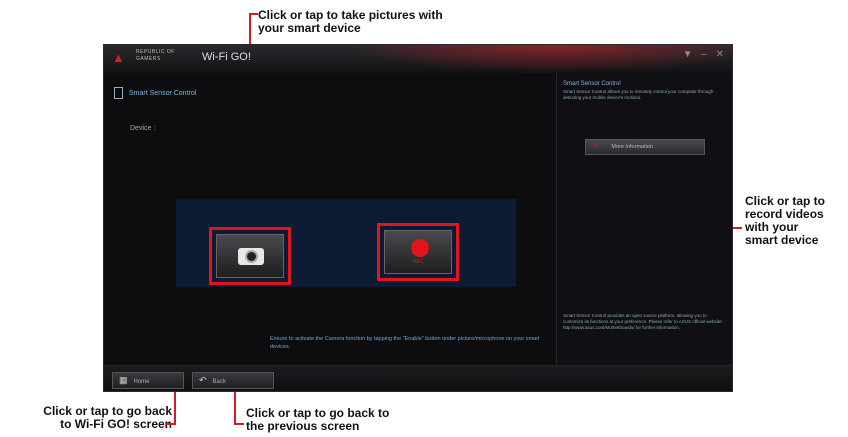 The height and width of the screenshot is (437, 848). I want to click on take-picture-button, so click(250, 256).